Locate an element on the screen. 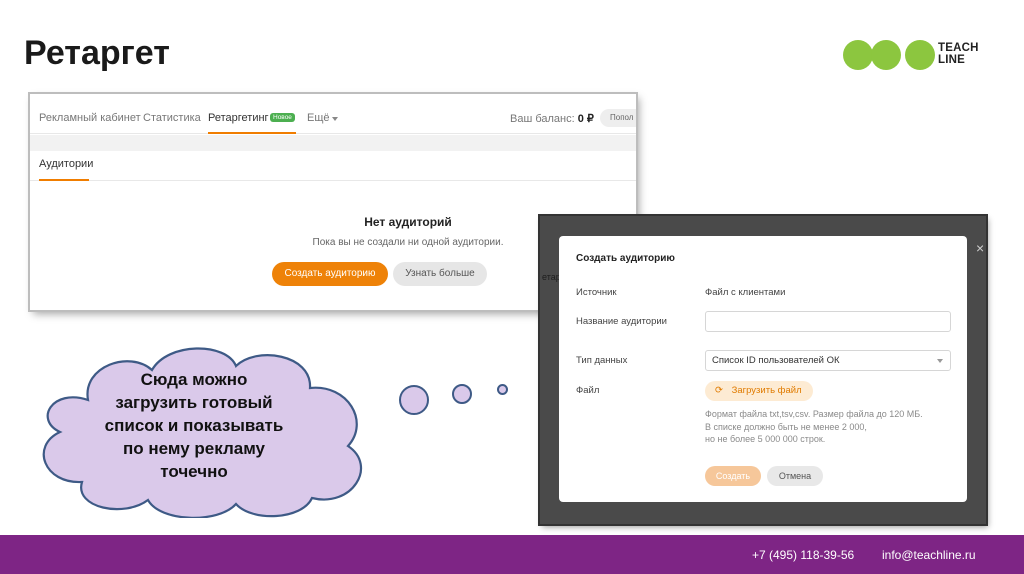 The image size is (1024, 574). teachline-logo: TEACH LINE is located at coordinates (918, 56).